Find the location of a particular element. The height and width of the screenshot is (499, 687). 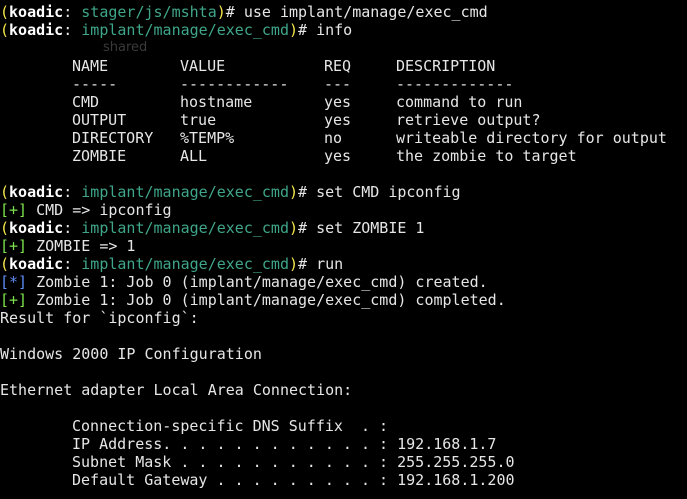

option-name: OUTPUT is located at coordinates (99, 120).